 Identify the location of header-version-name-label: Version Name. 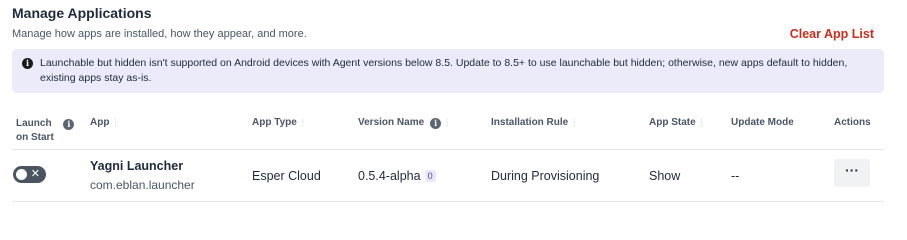
(391, 122).